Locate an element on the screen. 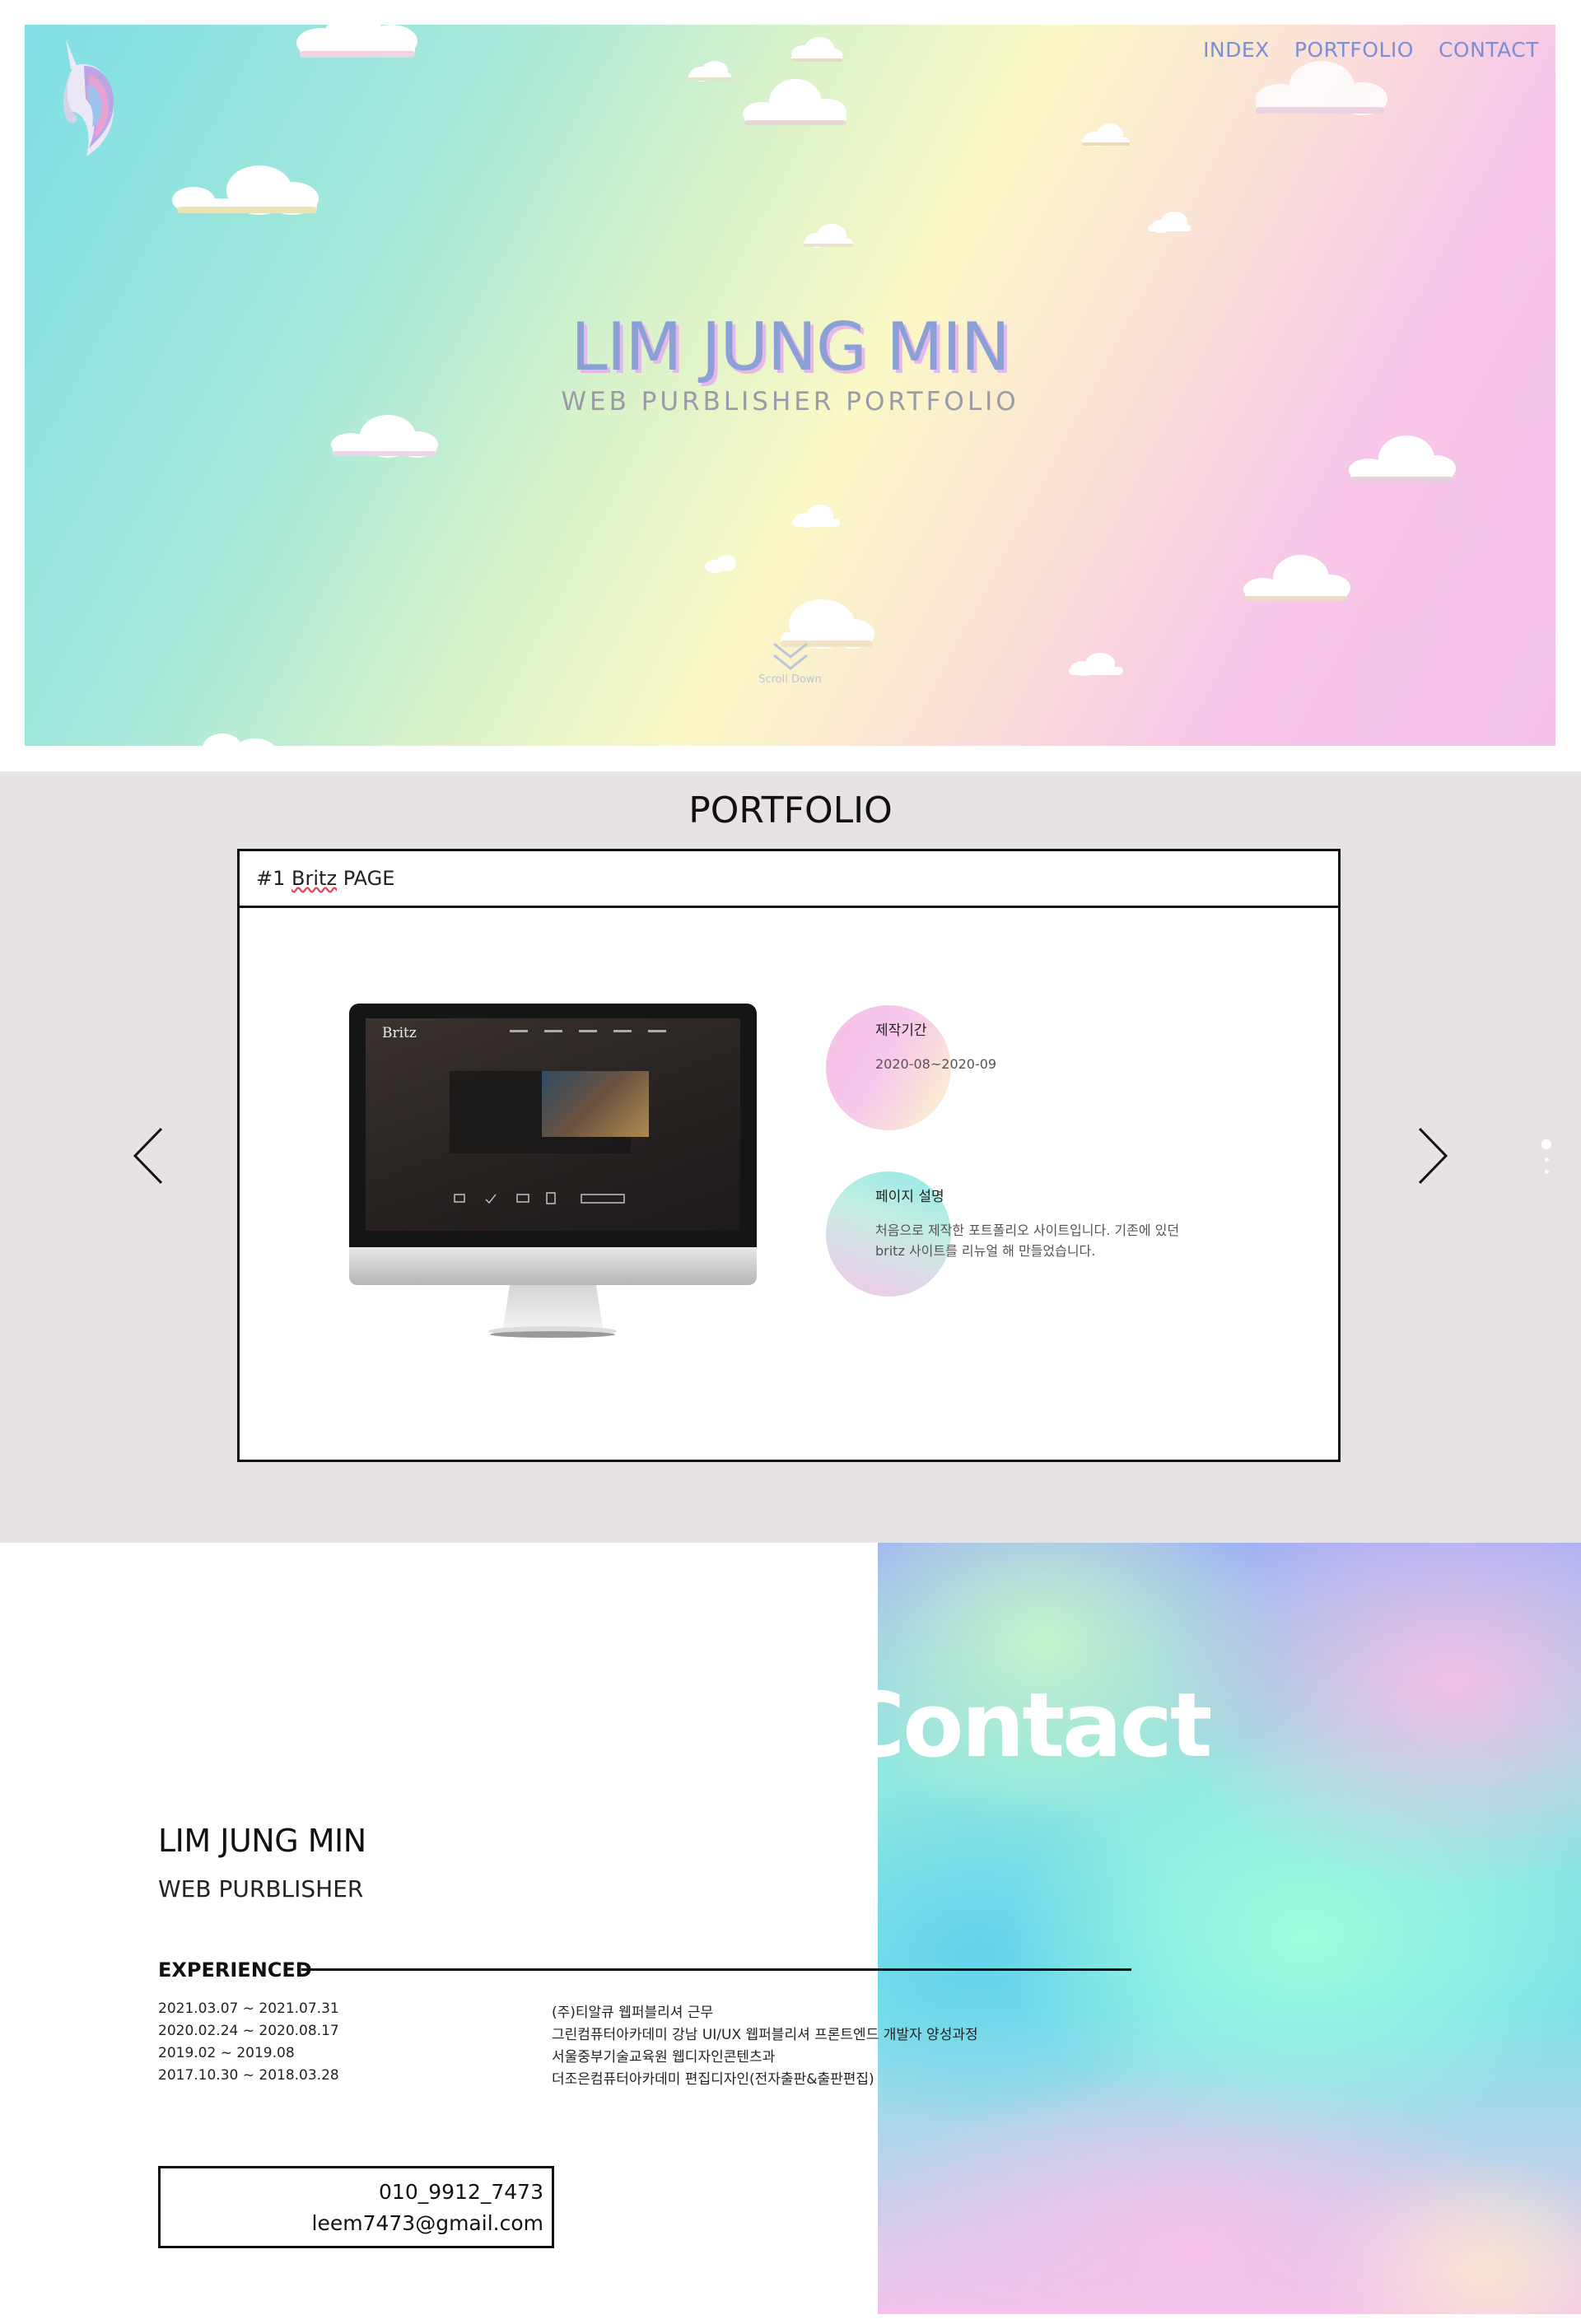 This screenshot has width=1581, height=2324. main-nav: INDEX PORTFOLIO CONTACT is located at coordinates (1371, 50).